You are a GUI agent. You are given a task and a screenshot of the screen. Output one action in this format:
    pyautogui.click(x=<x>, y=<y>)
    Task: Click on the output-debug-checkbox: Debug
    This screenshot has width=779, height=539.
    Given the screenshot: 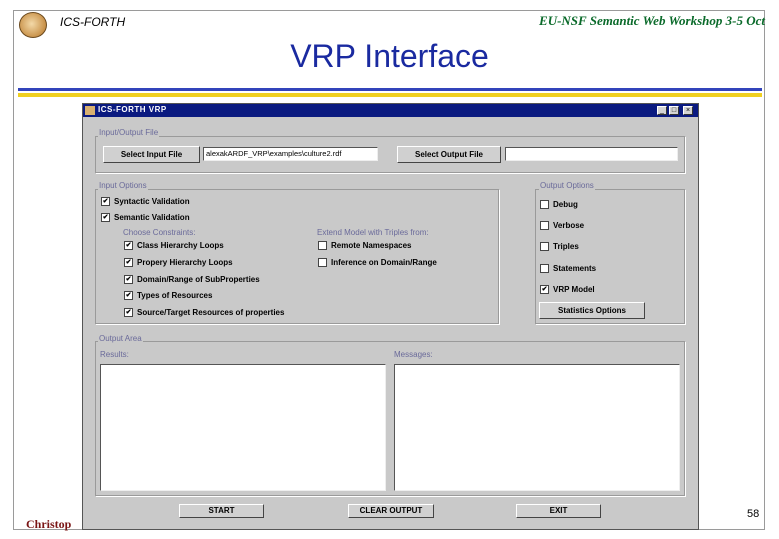 What is the action you would take?
    pyautogui.click(x=559, y=205)
    